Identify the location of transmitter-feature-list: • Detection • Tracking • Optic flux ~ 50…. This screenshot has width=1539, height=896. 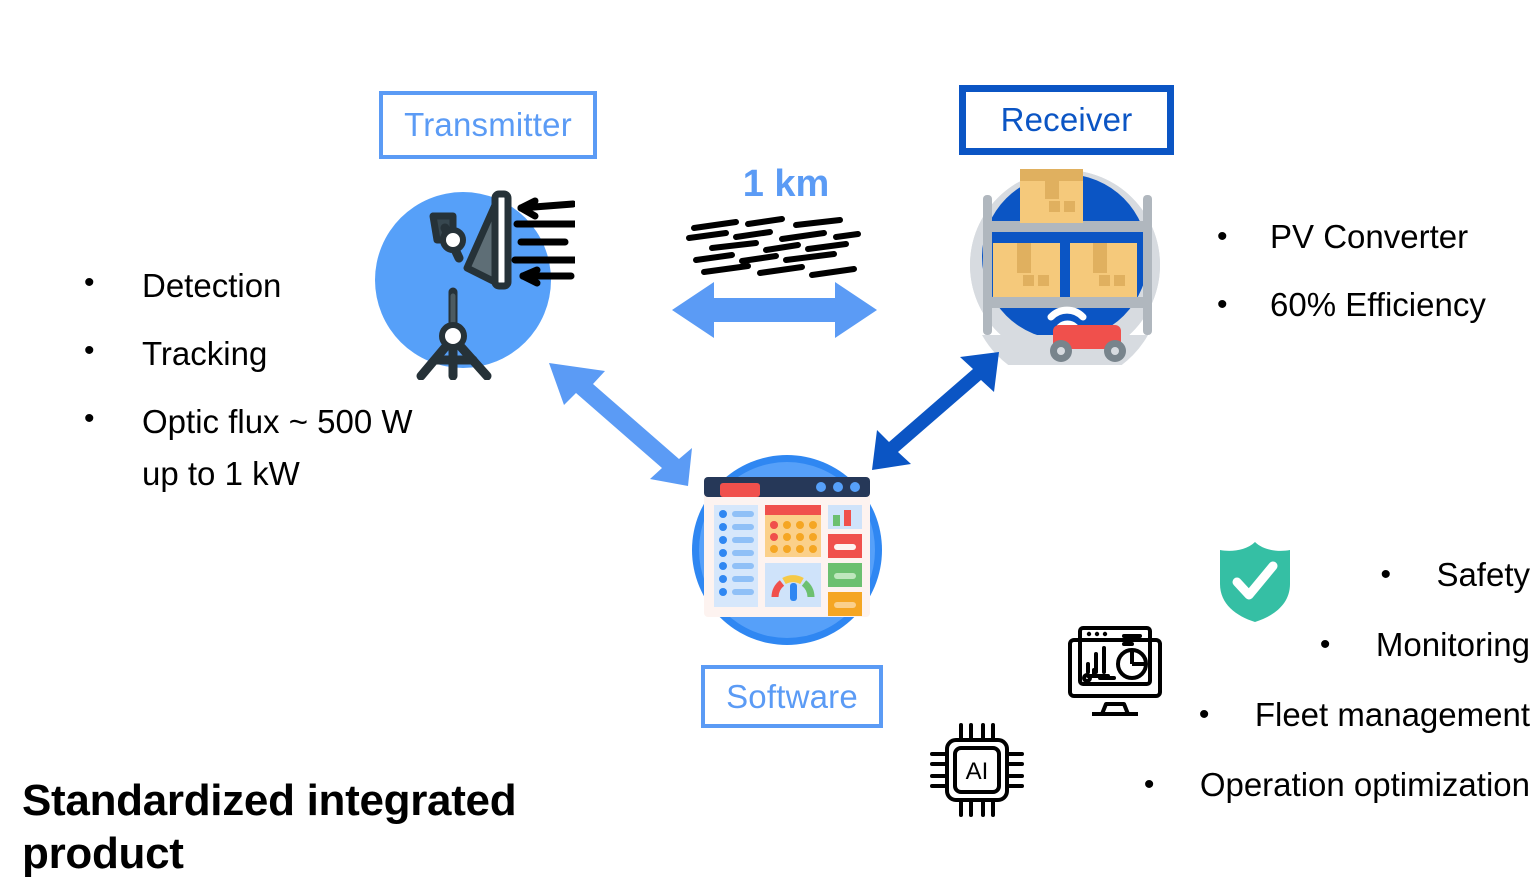
(248, 388).